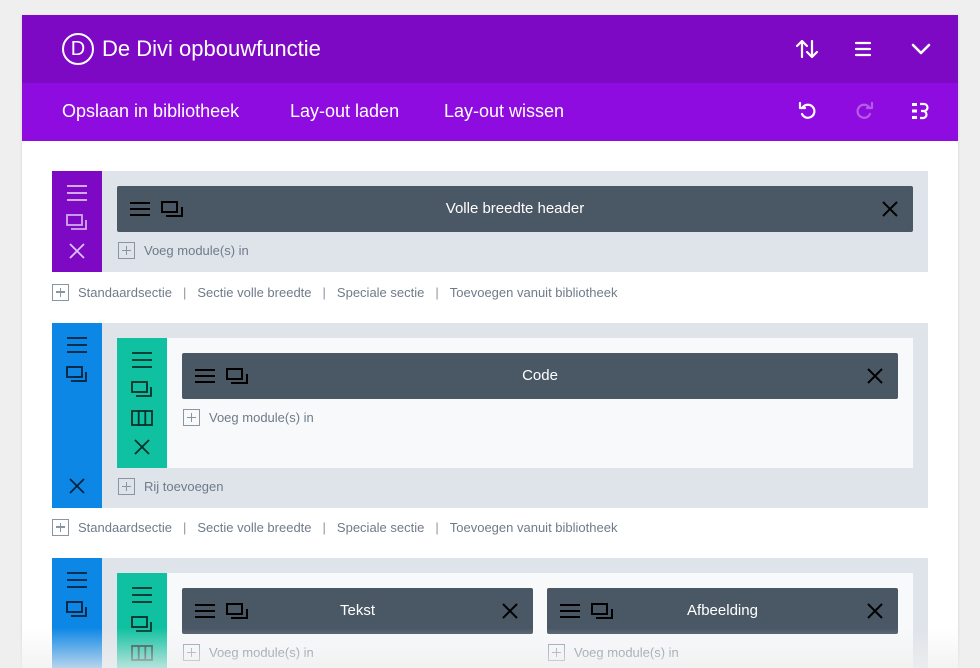 The image size is (980, 668). Describe the element at coordinates (504, 111) in the screenshot. I see `clear-layout-button: Lay-out wissen` at that location.